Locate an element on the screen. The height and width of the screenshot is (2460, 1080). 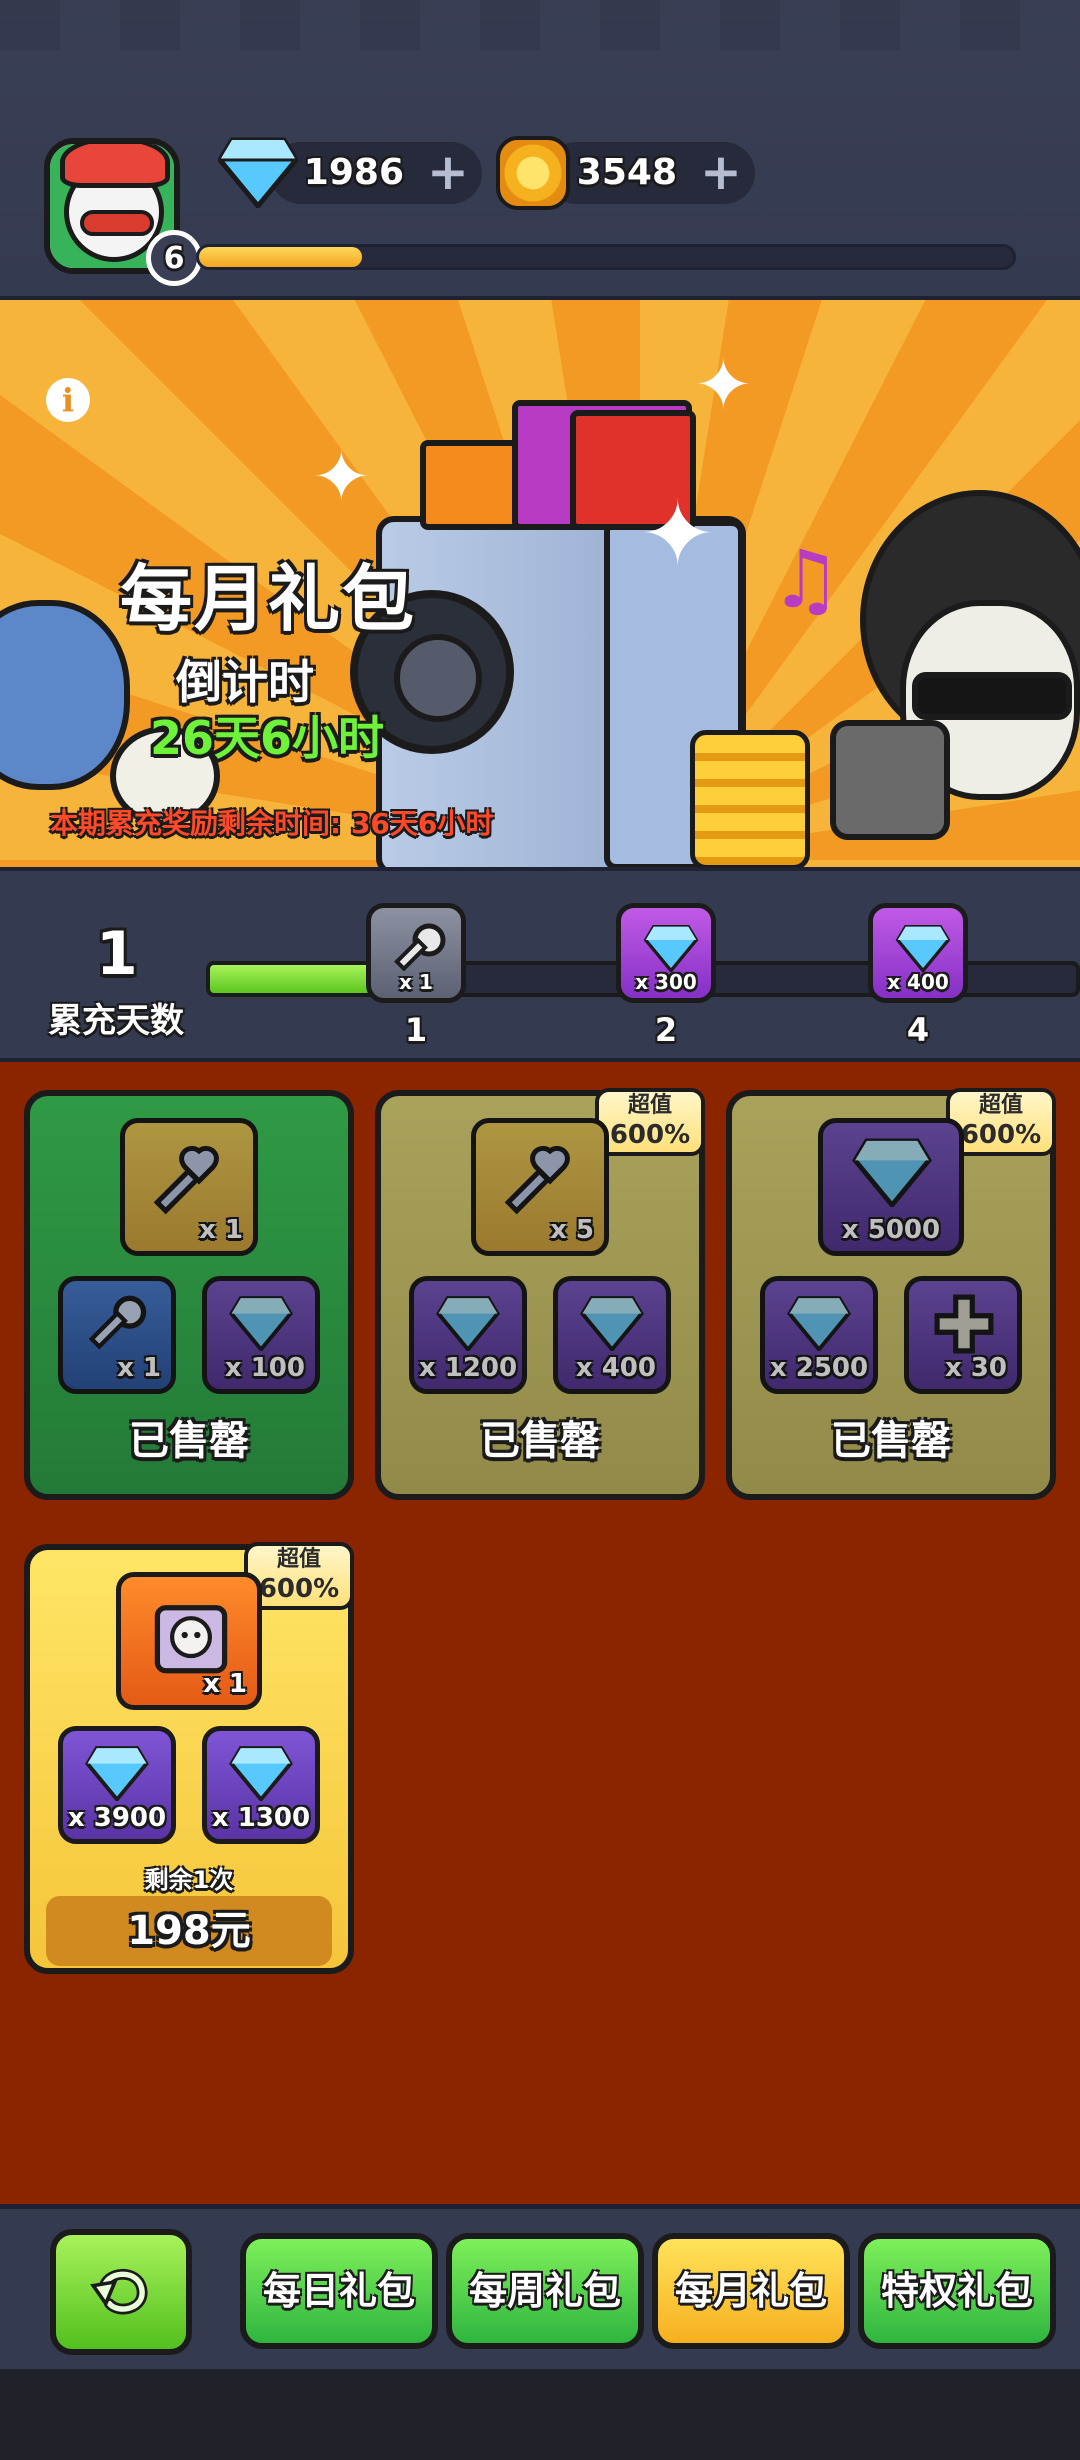
reward-slot-sub: x 30 is located at coordinates (963, 1335).